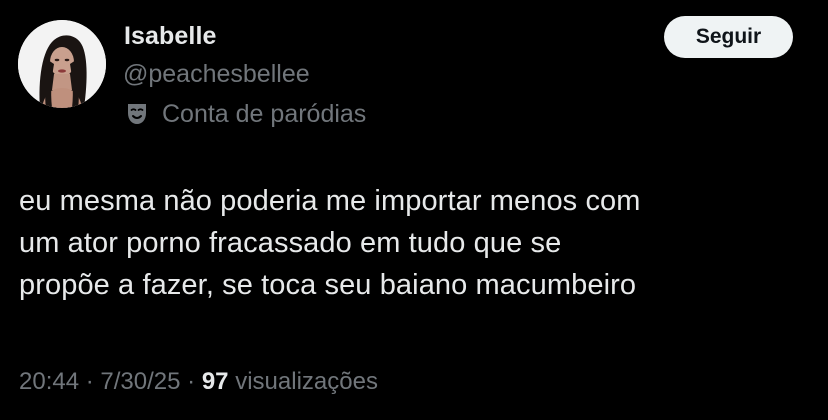 This screenshot has height=420, width=828. What do you see at coordinates (137, 114) in the screenshot?
I see `theater-masks-icon` at bounding box center [137, 114].